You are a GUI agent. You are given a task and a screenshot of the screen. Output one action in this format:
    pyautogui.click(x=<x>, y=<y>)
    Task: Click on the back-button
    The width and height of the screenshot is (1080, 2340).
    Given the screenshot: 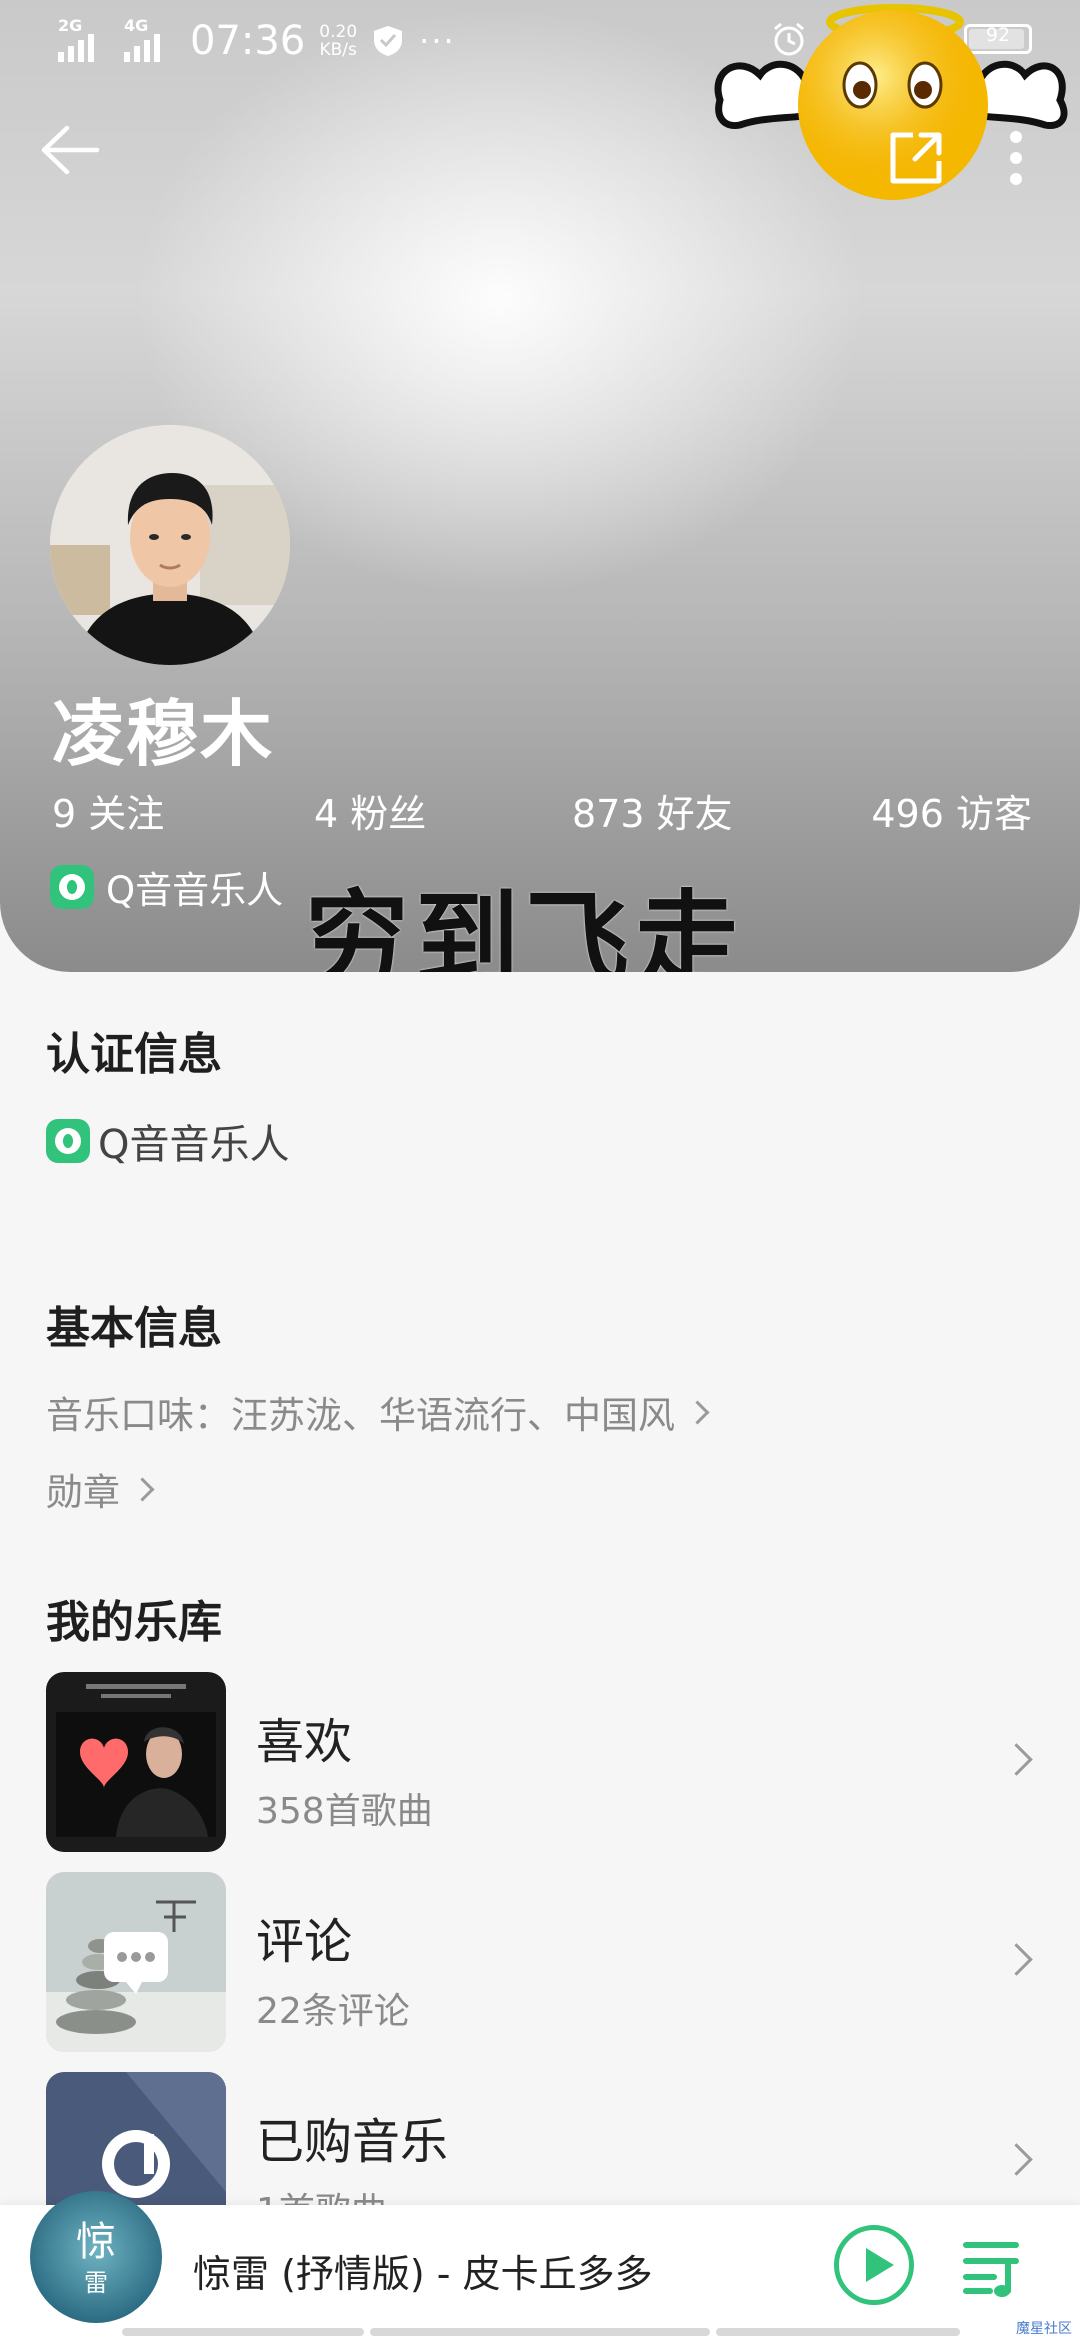 What is the action you would take?
    pyautogui.click(x=70, y=150)
    